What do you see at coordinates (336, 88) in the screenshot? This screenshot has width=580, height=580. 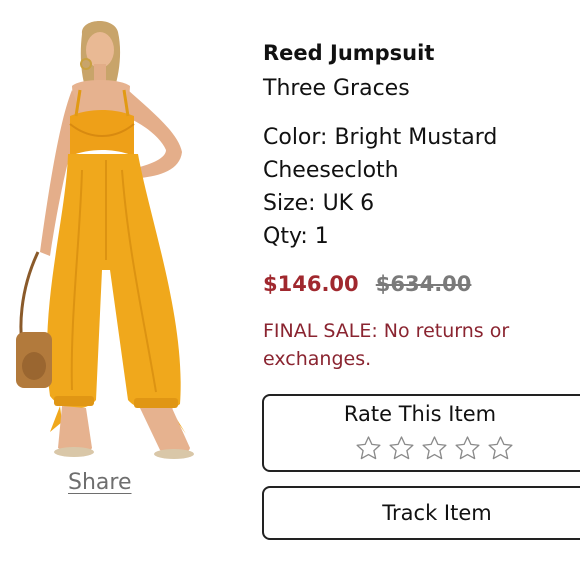 I see `product-brand: Three Graces` at bounding box center [336, 88].